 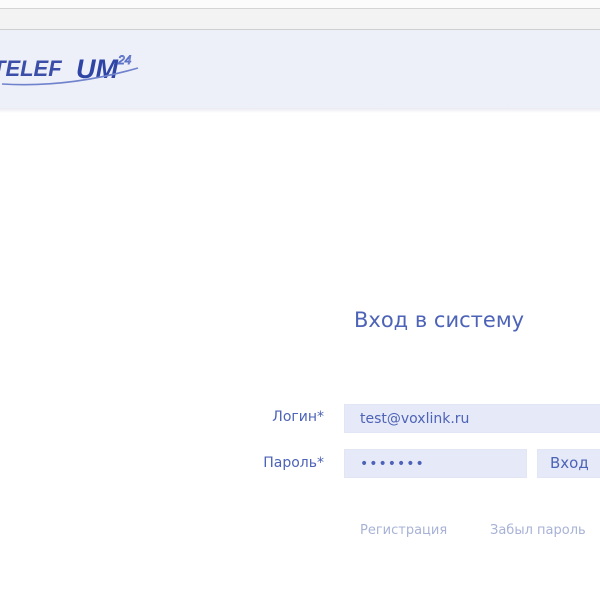 I want to click on password-label: Пароль*, so click(x=293, y=463).